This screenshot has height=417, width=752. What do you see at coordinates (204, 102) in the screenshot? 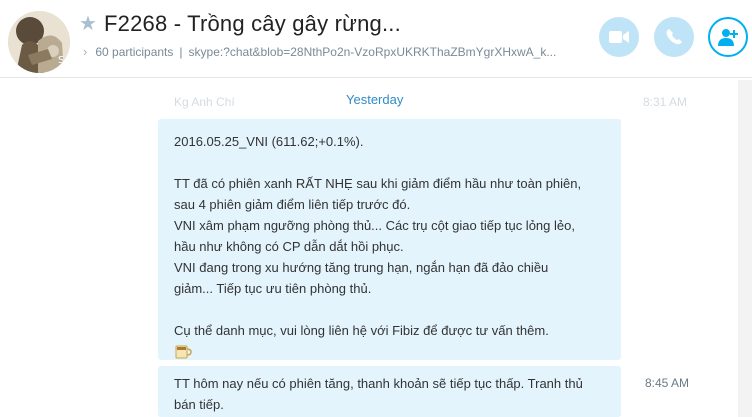
I see `sender-name: Kg Anh Chí` at bounding box center [204, 102].